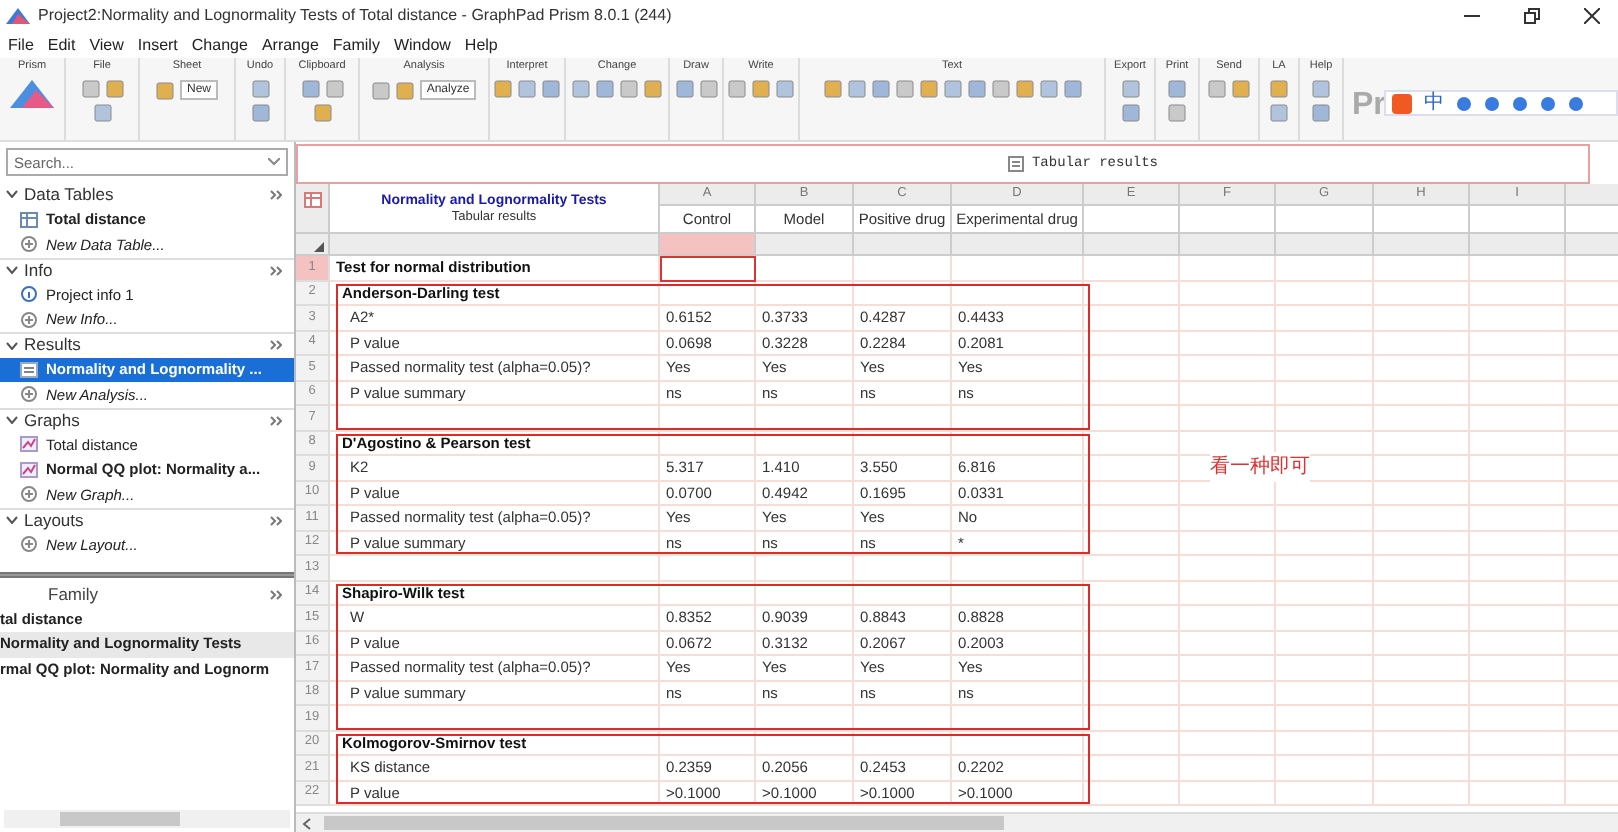 Image resolution: width=1618 pixels, height=832 pixels. Describe the element at coordinates (21, 45) in the screenshot. I see `menu-item: File` at that location.